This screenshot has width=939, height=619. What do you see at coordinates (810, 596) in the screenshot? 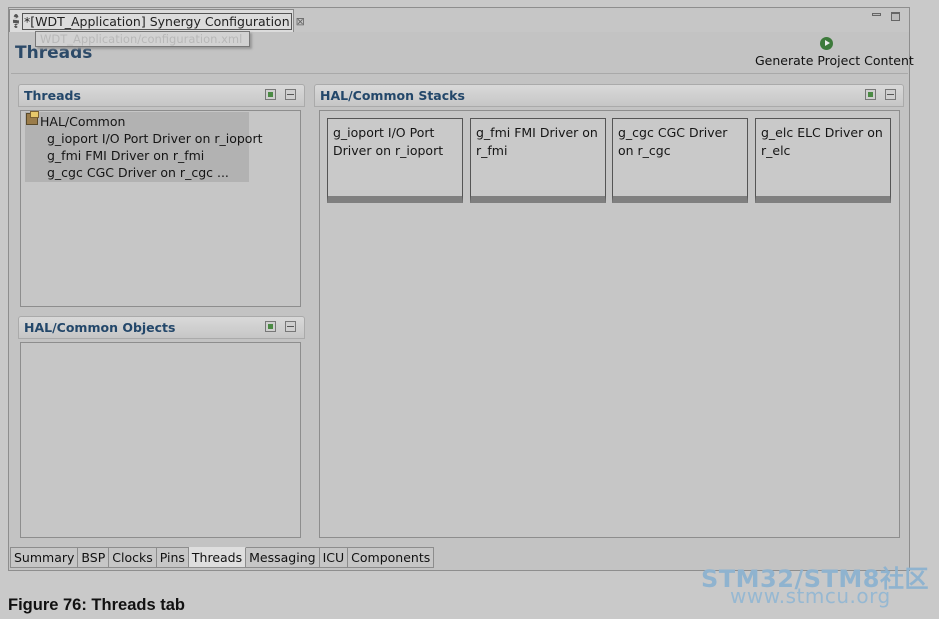
I see `watermark-url: www.stmcu.org` at bounding box center [810, 596].